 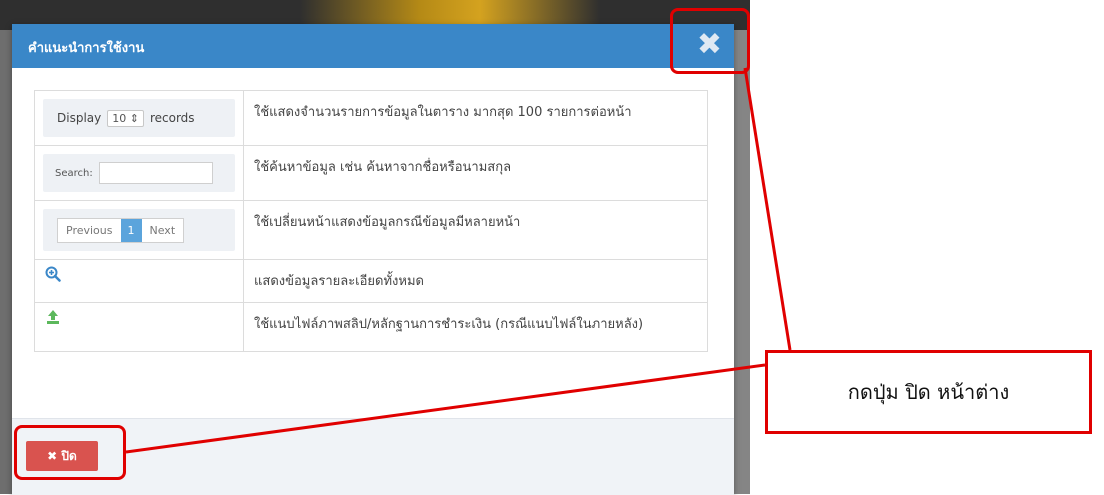 I want to click on annotation-callout: กดปุ่ม ปิด หน้าต่าง, so click(x=928, y=392).